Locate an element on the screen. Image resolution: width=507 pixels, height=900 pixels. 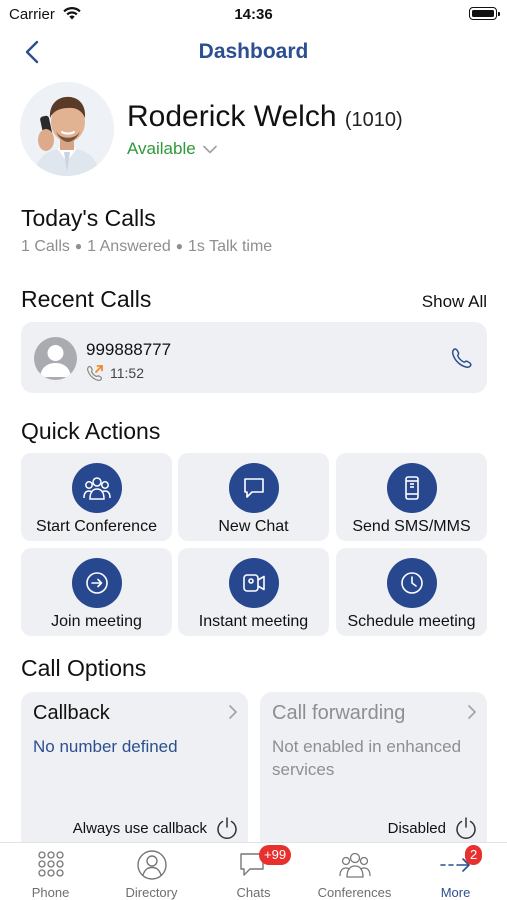
todays-calls-heading: Today's Calls is located at coordinates (88, 218).